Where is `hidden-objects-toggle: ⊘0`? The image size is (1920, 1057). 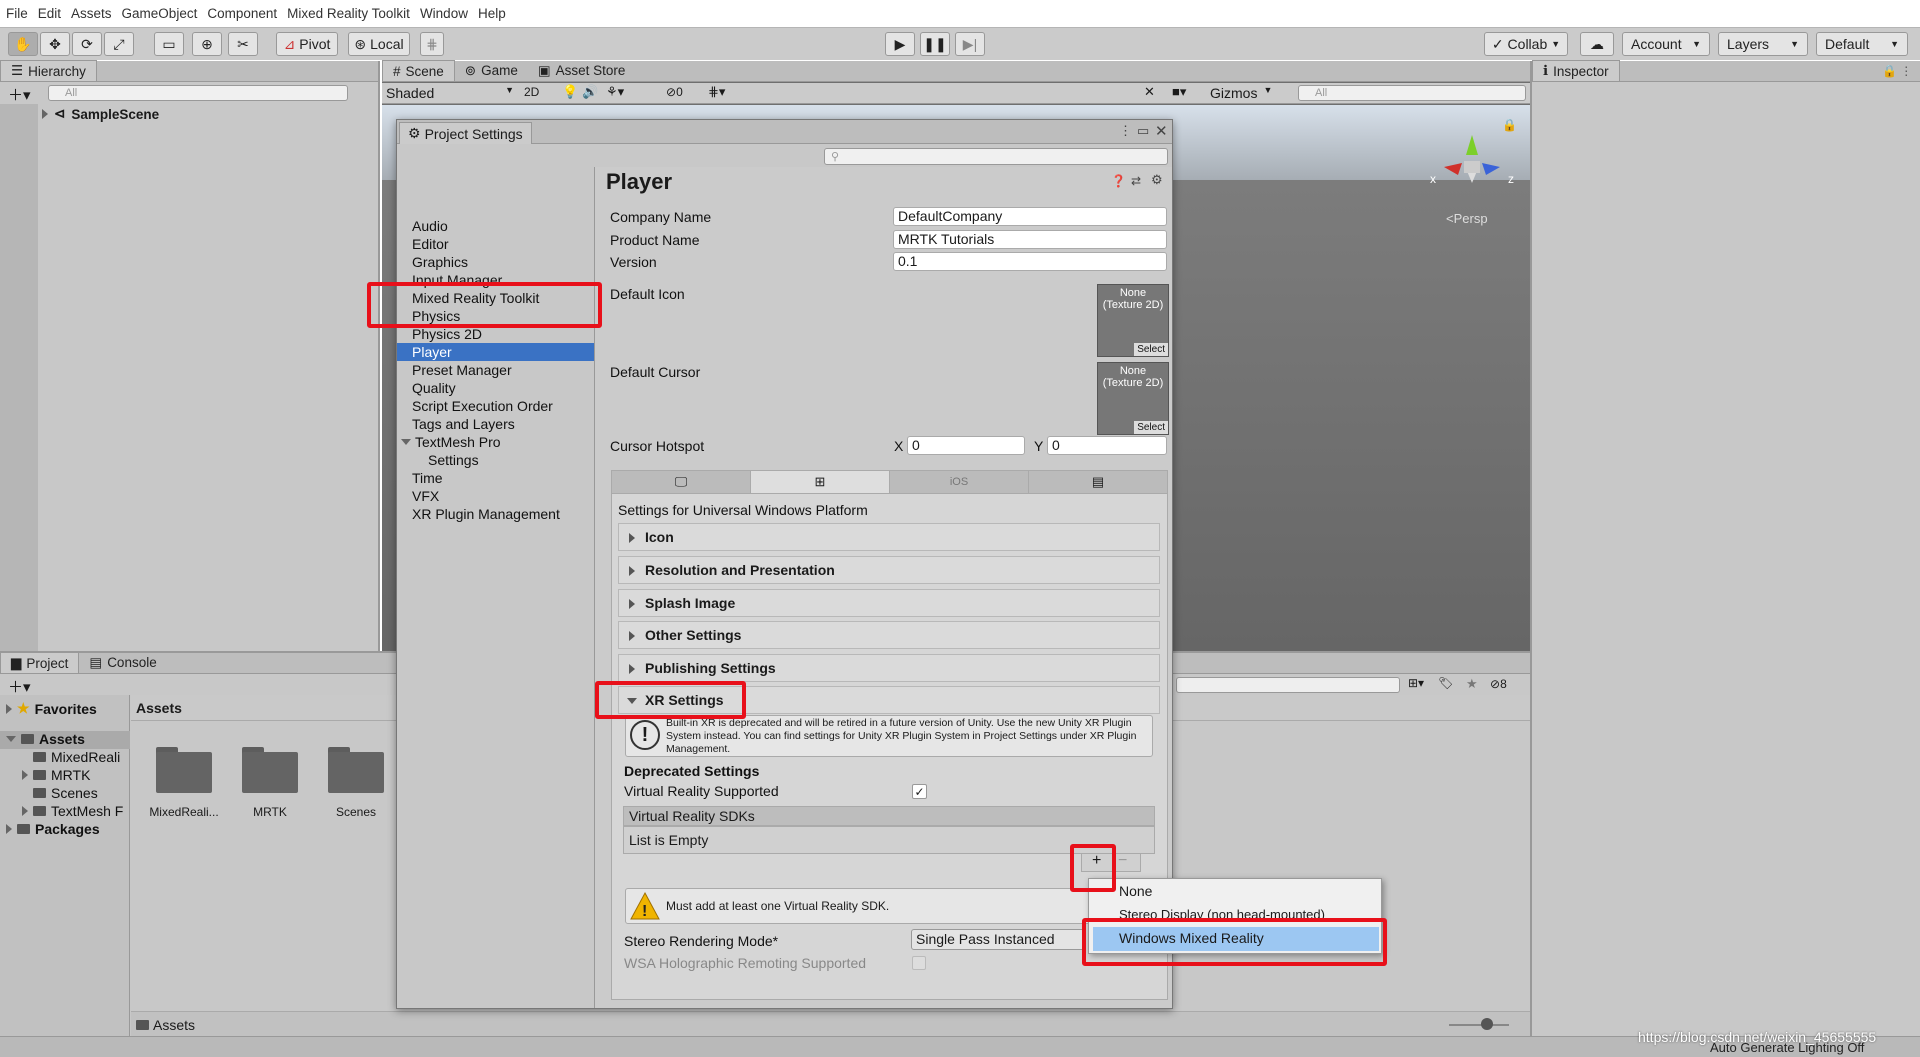 hidden-objects-toggle: ⊘0 is located at coordinates (674, 92).